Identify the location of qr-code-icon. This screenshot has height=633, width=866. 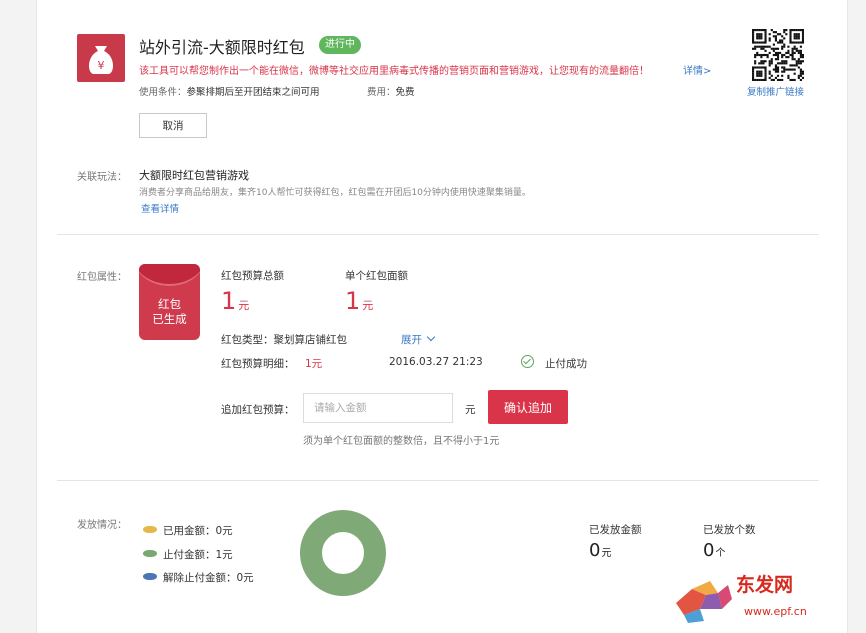
(778, 55).